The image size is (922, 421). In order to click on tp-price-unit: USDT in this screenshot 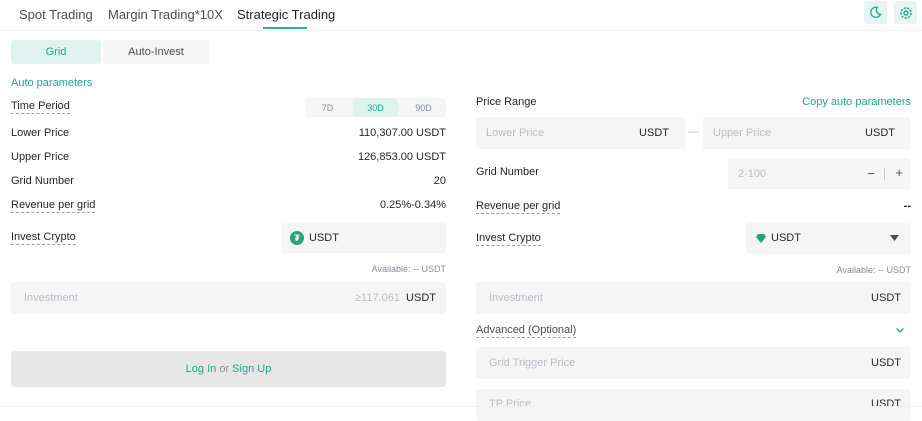, I will do `click(886, 404)`.